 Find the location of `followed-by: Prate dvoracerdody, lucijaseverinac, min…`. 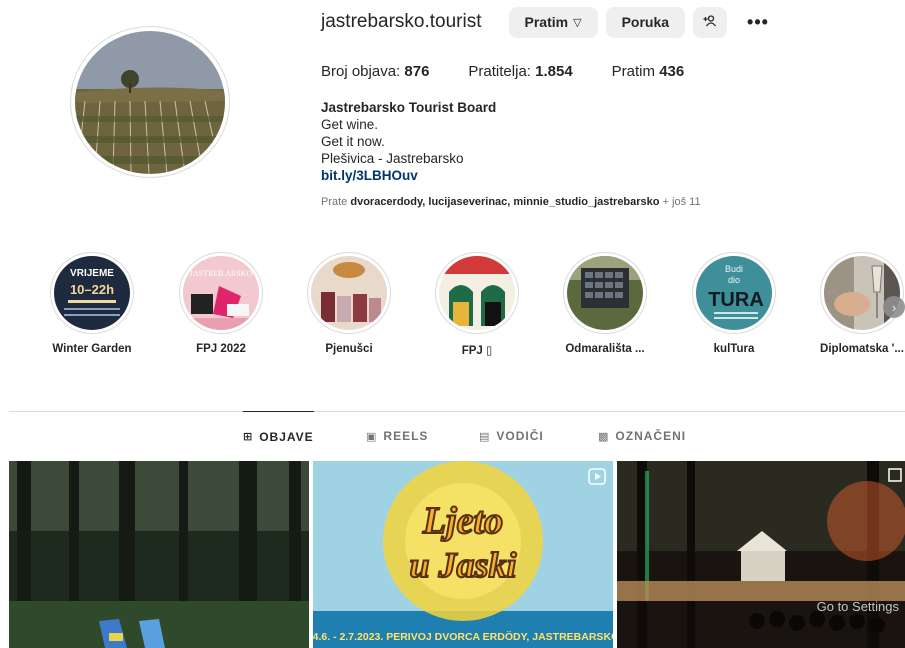

followed-by: Prate dvoracerdody, lucijaseverinac, min… is located at coordinates (511, 202).